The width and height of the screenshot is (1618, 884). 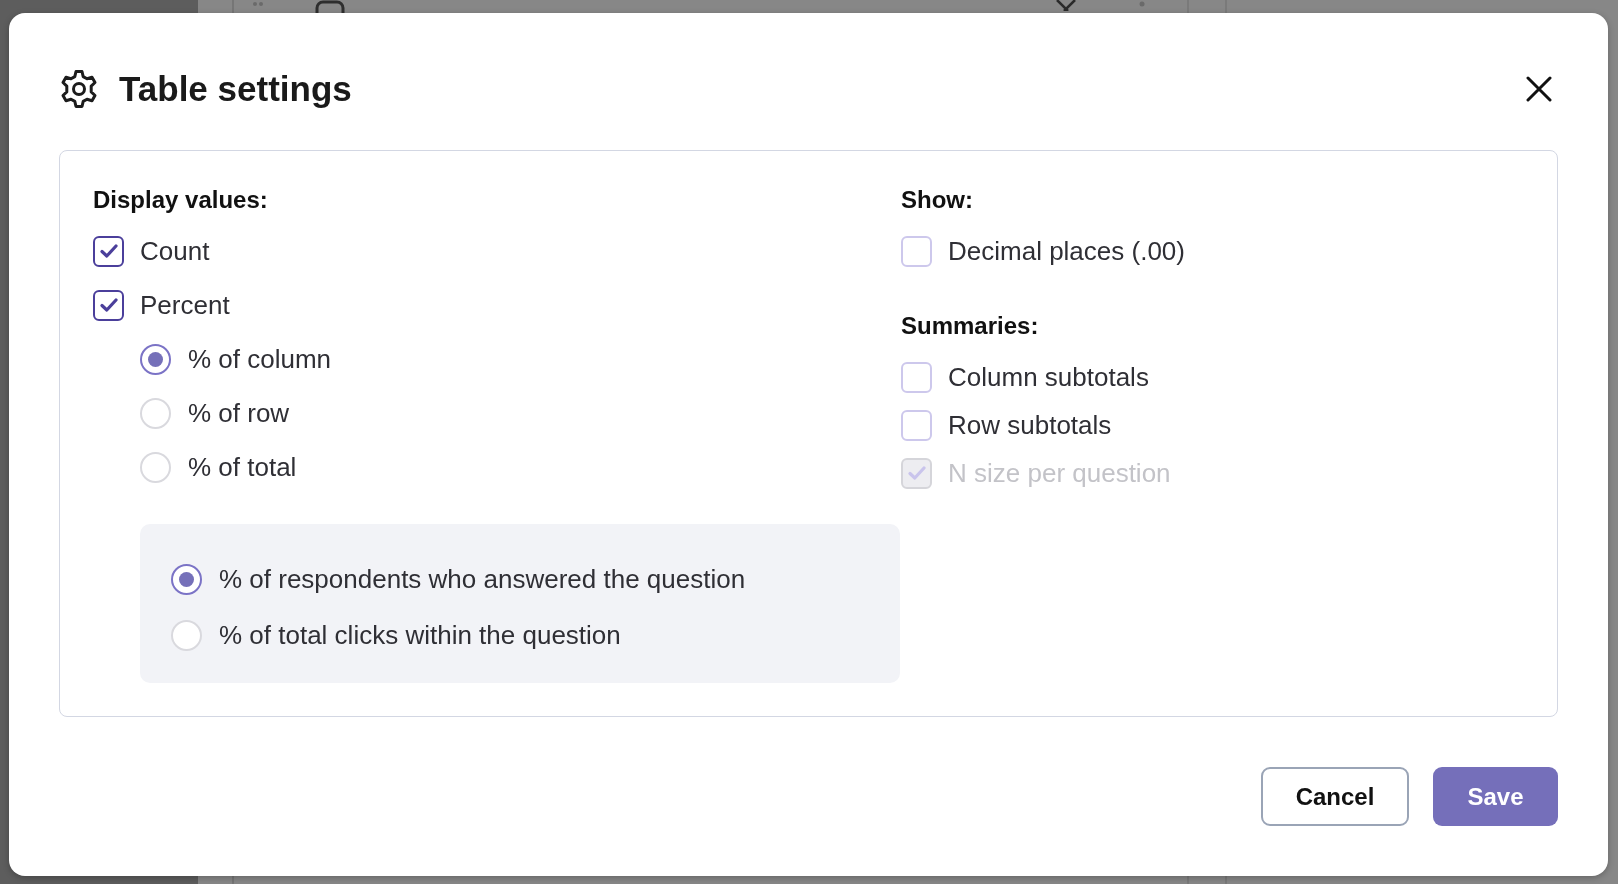 I want to click on drag-handle-icon, so click(x=258, y=4).